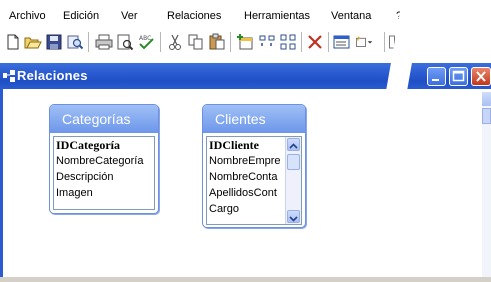 The width and height of the screenshot is (491, 282). Describe the element at coordinates (246, 193) in the screenshot. I see `field-item: ApellidosCont` at that location.